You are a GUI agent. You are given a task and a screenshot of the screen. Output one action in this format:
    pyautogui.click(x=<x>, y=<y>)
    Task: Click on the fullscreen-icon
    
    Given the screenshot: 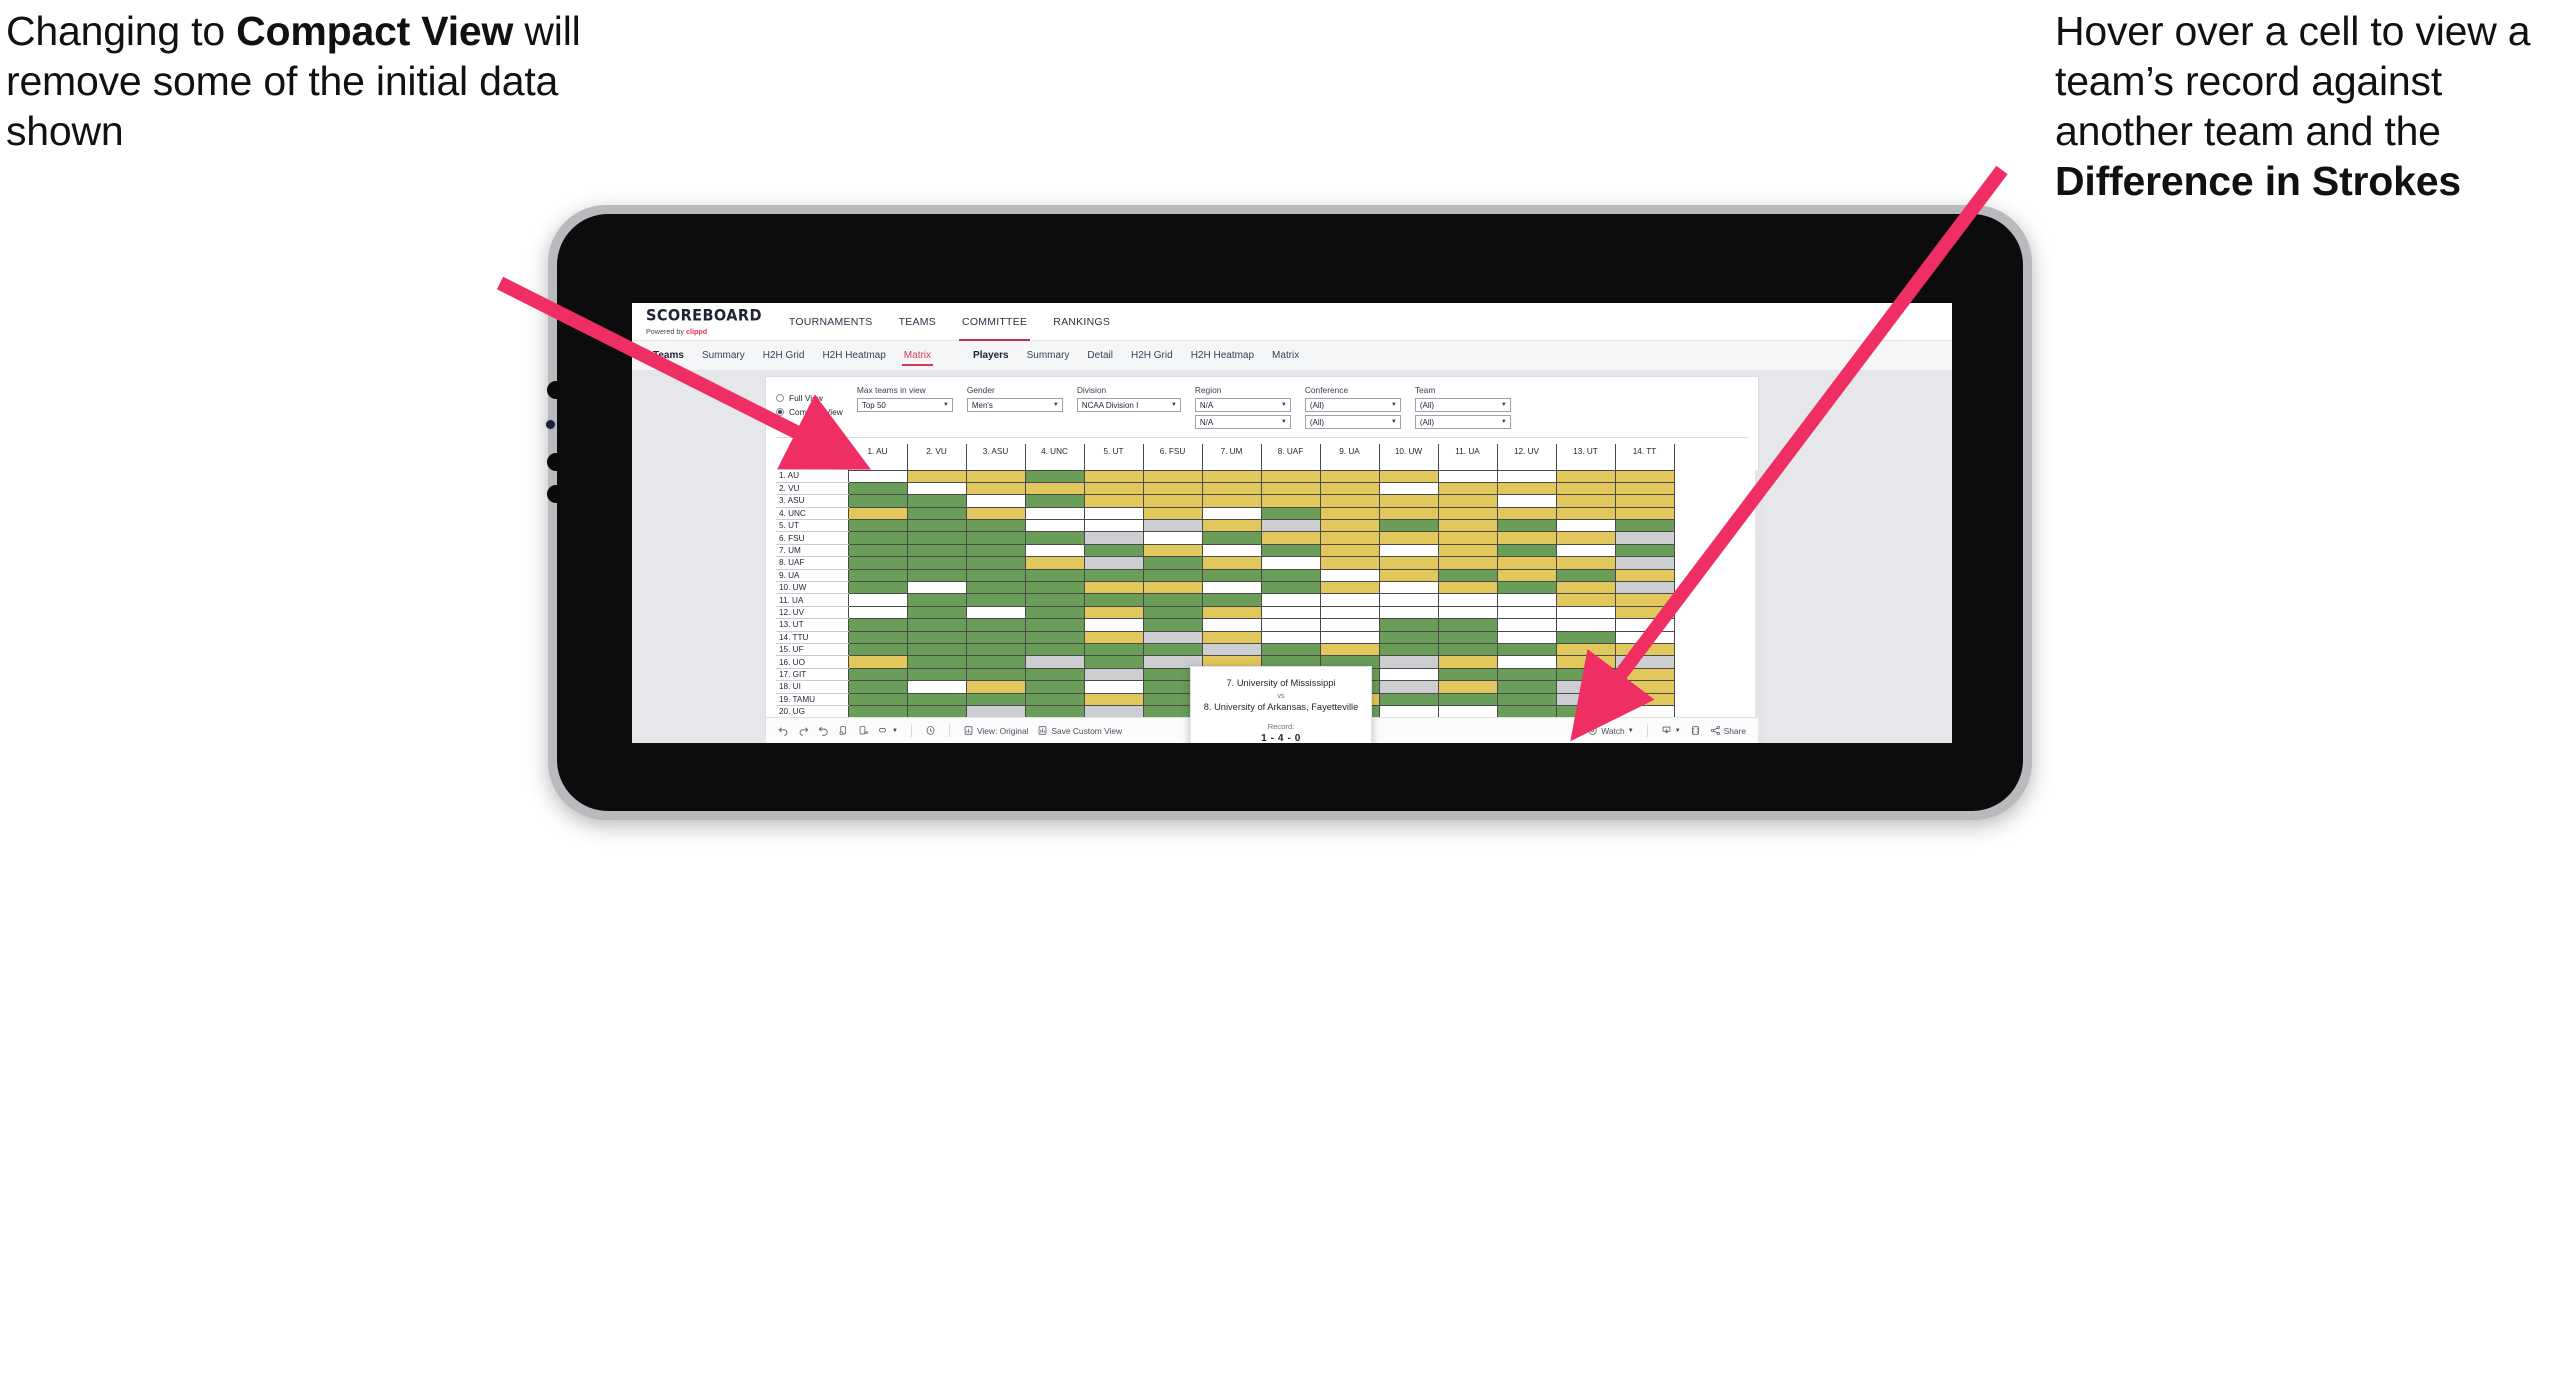 What is the action you would take?
    pyautogui.click(x=1695, y=730)
    